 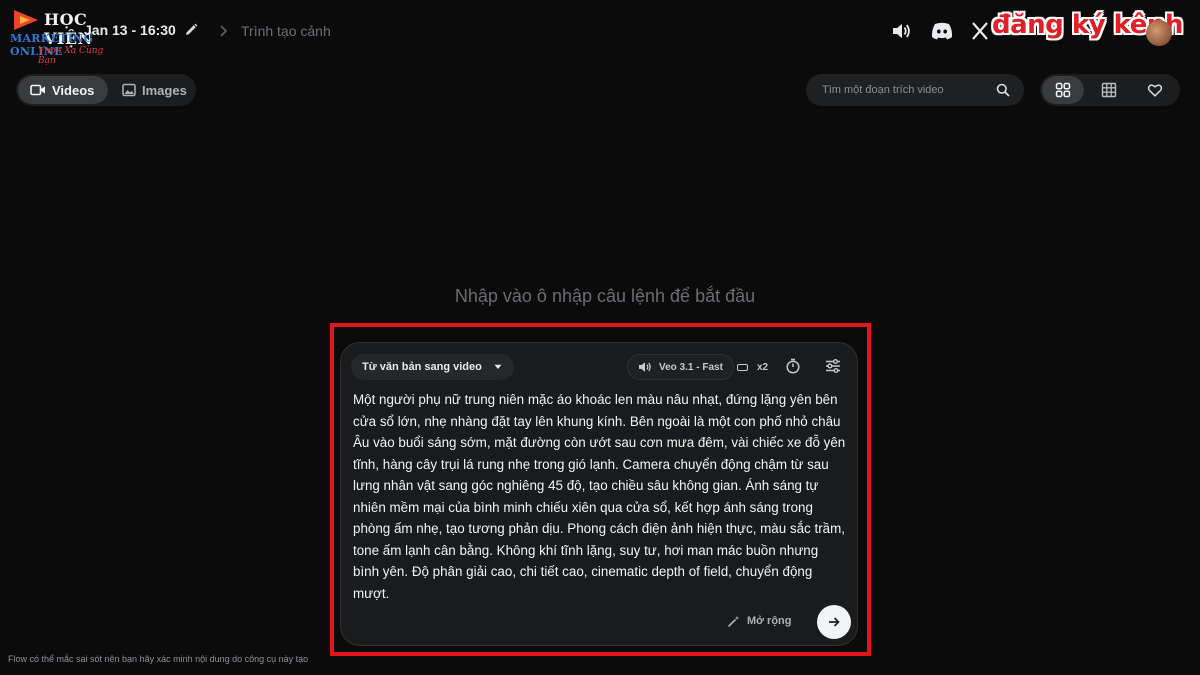 What do you see at coordinates (691, 367) in the screenshot?
I see `model-label: Veo 3.1 - Fast` at bounding box center [691, 367].